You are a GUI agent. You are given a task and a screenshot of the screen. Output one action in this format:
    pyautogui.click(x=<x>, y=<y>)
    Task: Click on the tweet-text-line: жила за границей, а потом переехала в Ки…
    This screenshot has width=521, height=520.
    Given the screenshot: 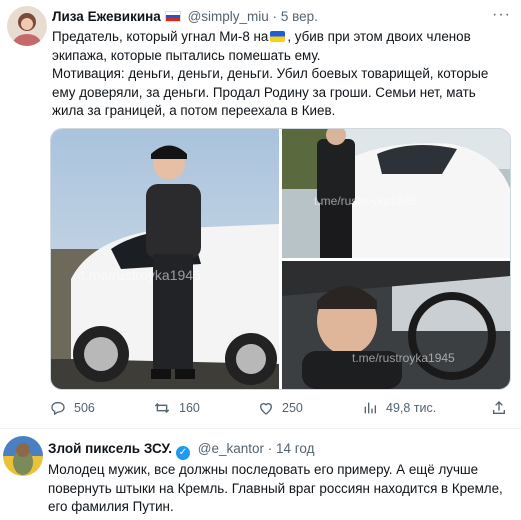 What is the action you would take?
    pyautogui.click(x=194, y=110)
    